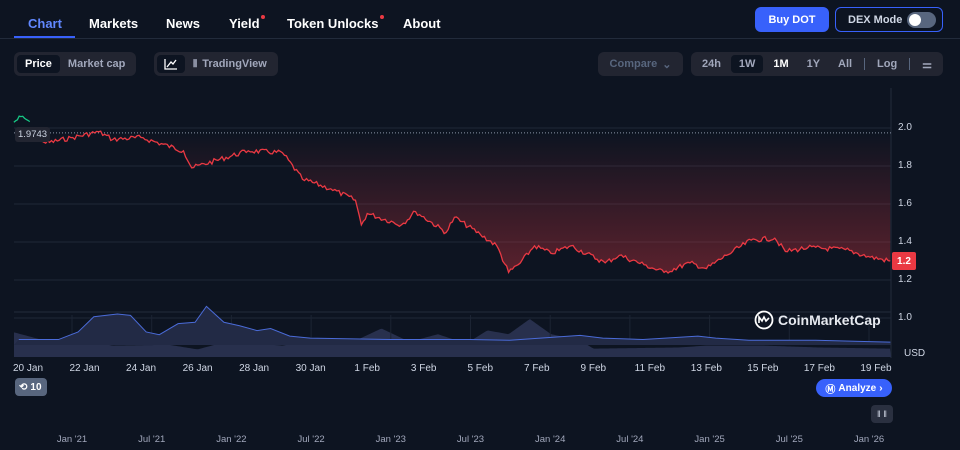 Image resolution: width=960 pixels, height=450 pixels. Describe the element at coordinates (367, 368) in the screenshot. I see `x-tick-label: 1 Feb` at that location.